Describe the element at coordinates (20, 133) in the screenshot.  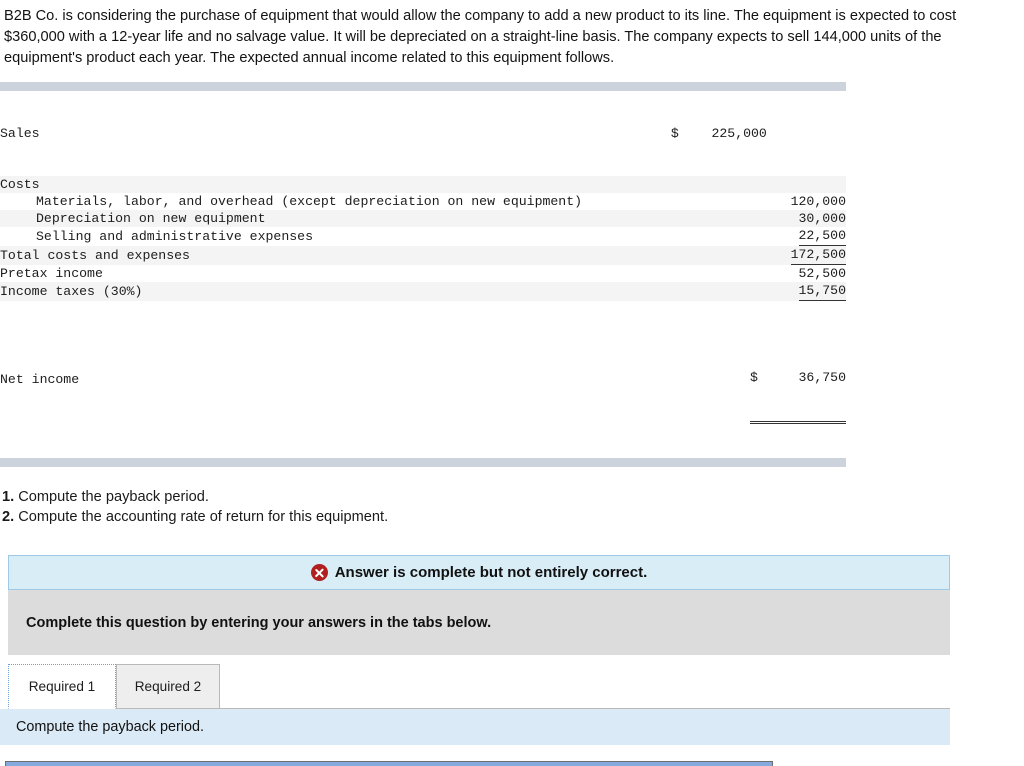
I see `row-label: Sales` at that location.